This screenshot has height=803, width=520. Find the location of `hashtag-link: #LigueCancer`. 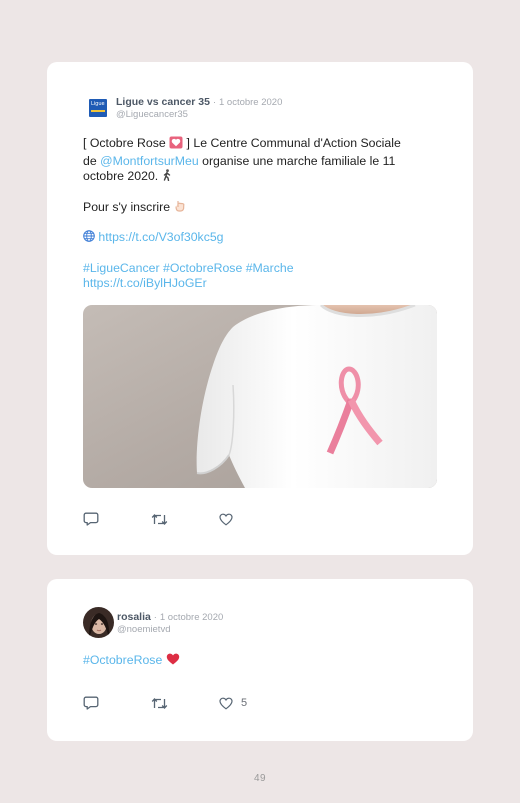

hashtag-link: #LigueCancer is located at coordinates (121, 268).